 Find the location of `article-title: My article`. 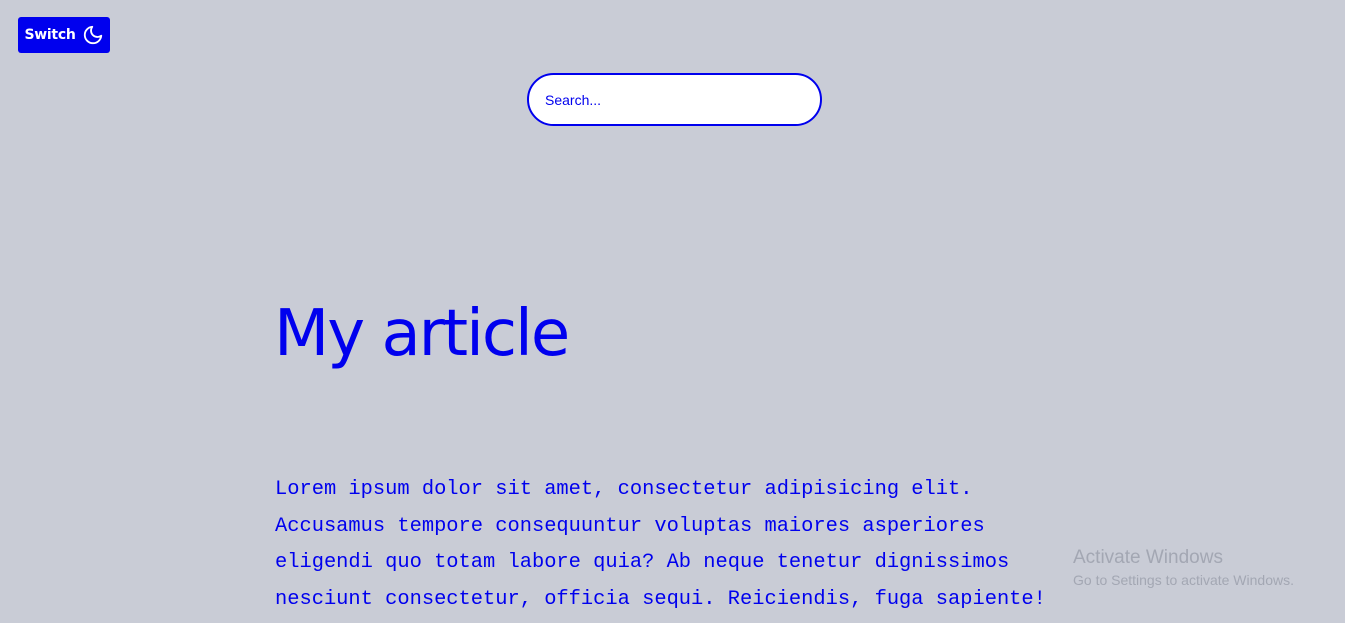

article-title: My article is located at coordinates (422, 334).